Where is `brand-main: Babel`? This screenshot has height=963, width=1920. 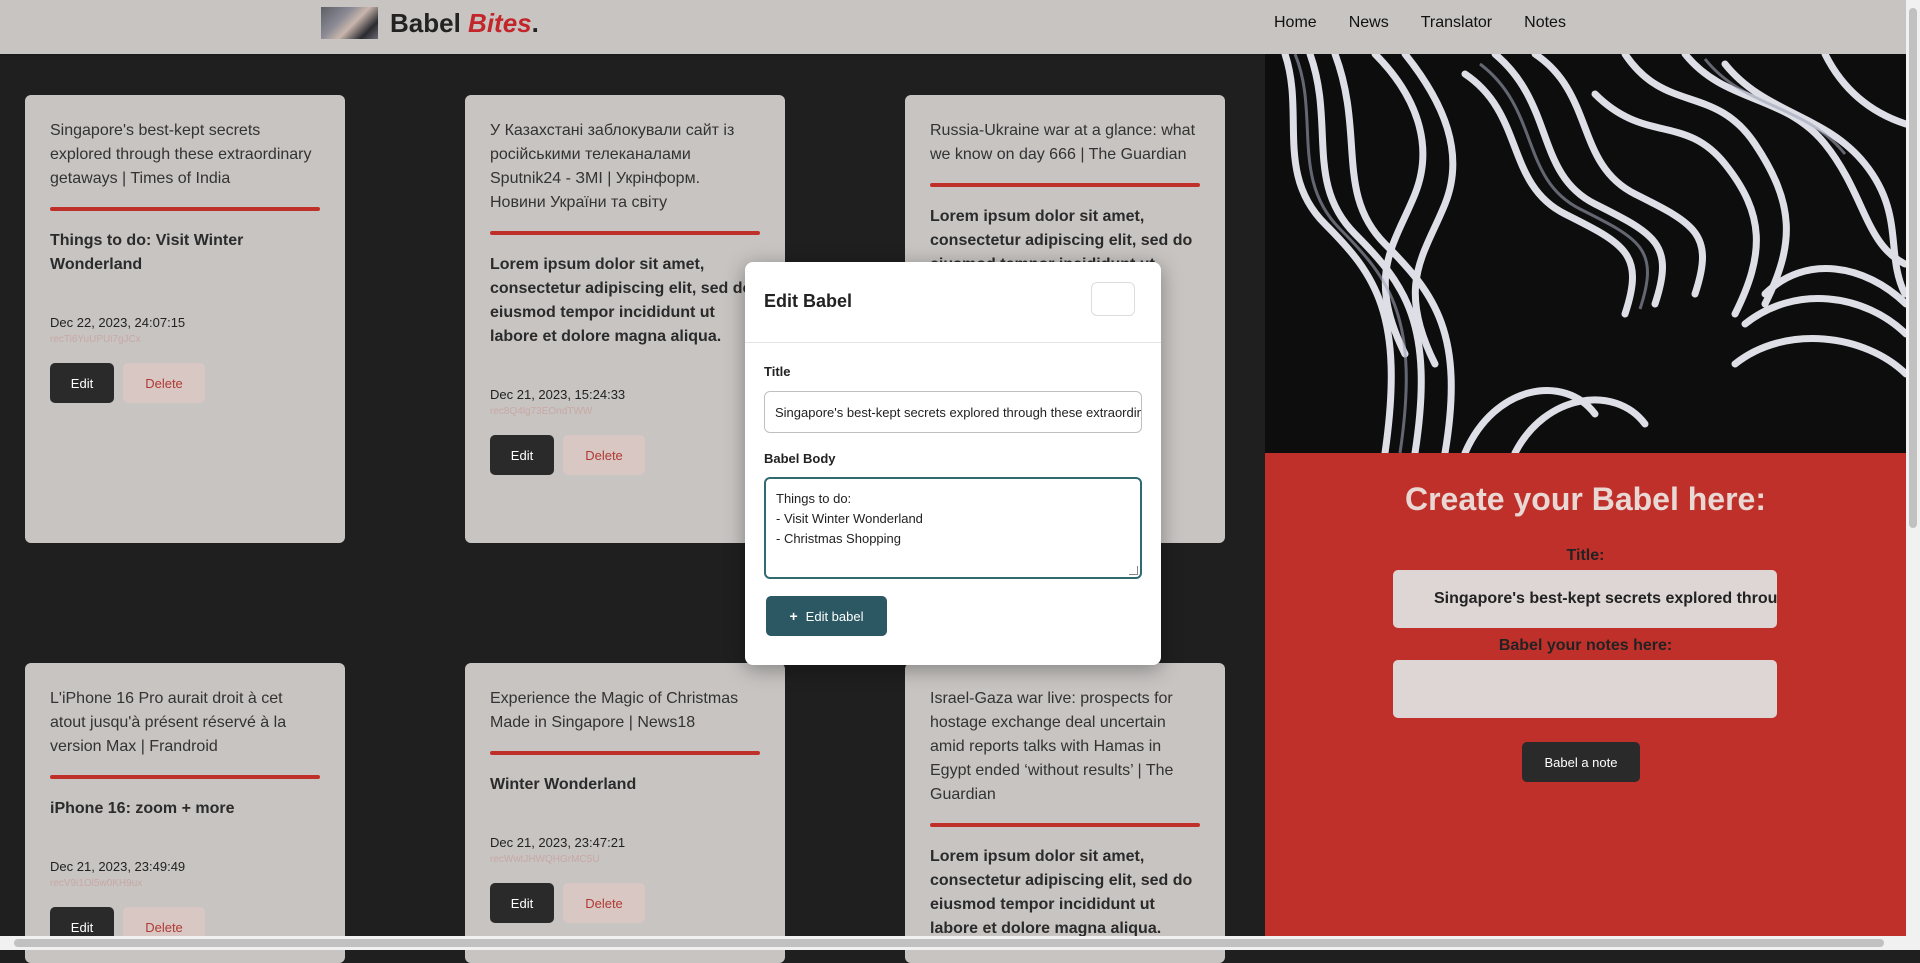 brand-main: Babel is located at coordinates (425, 23).